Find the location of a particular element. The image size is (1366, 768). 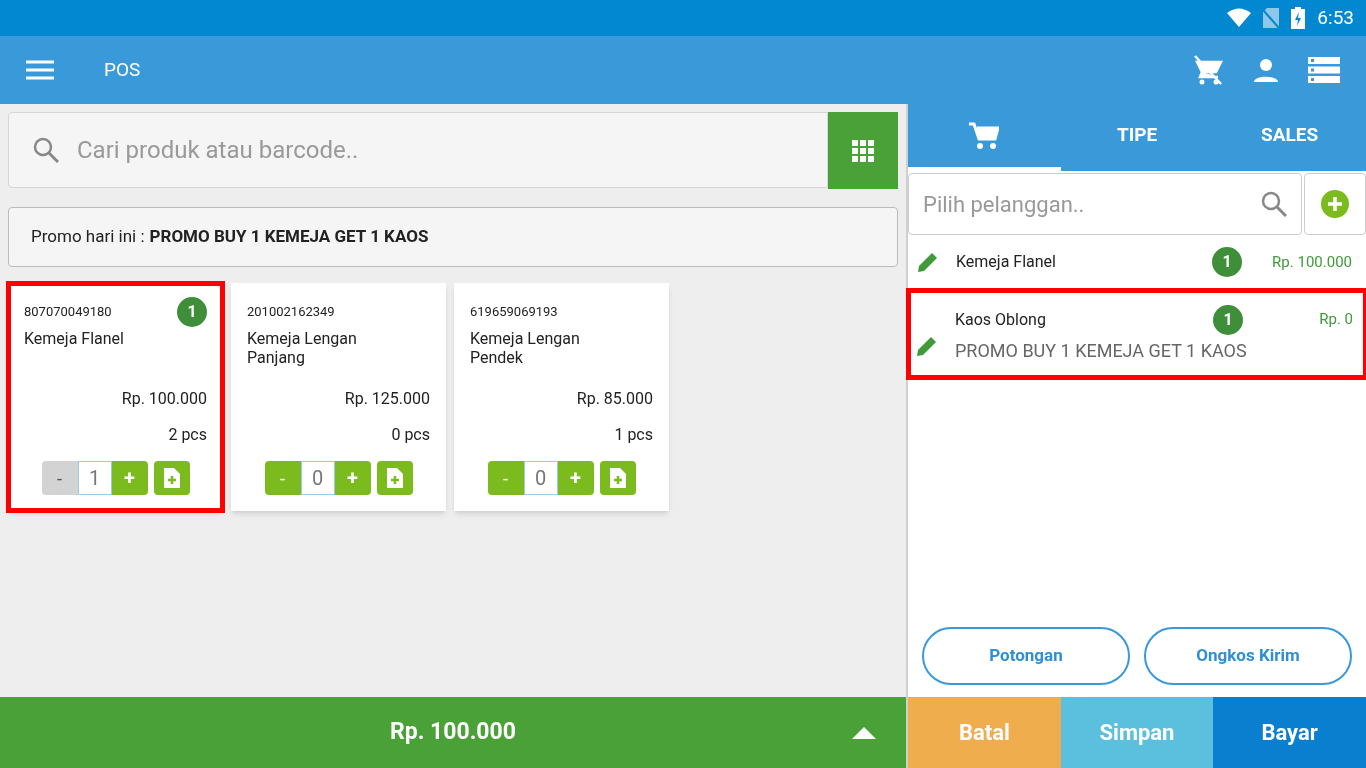

search-bar: Cari produk atau barcode.. is located at coordinates (418, 150).